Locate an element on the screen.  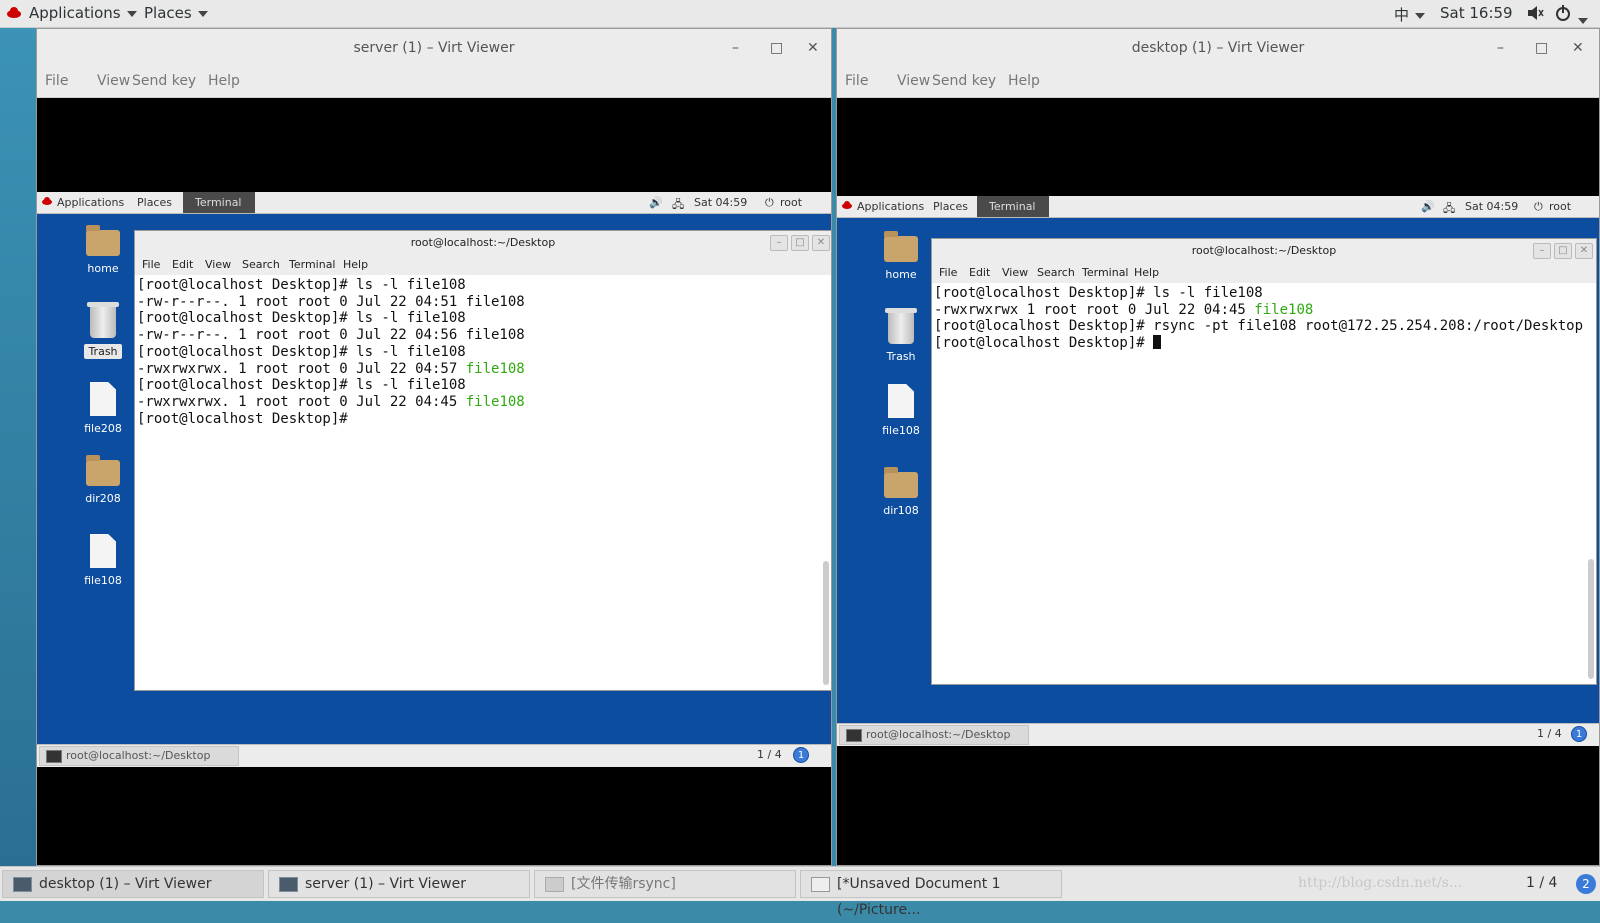
window-title: desktop (1) – Virt Viewer is located at coordinates (1218, 48).